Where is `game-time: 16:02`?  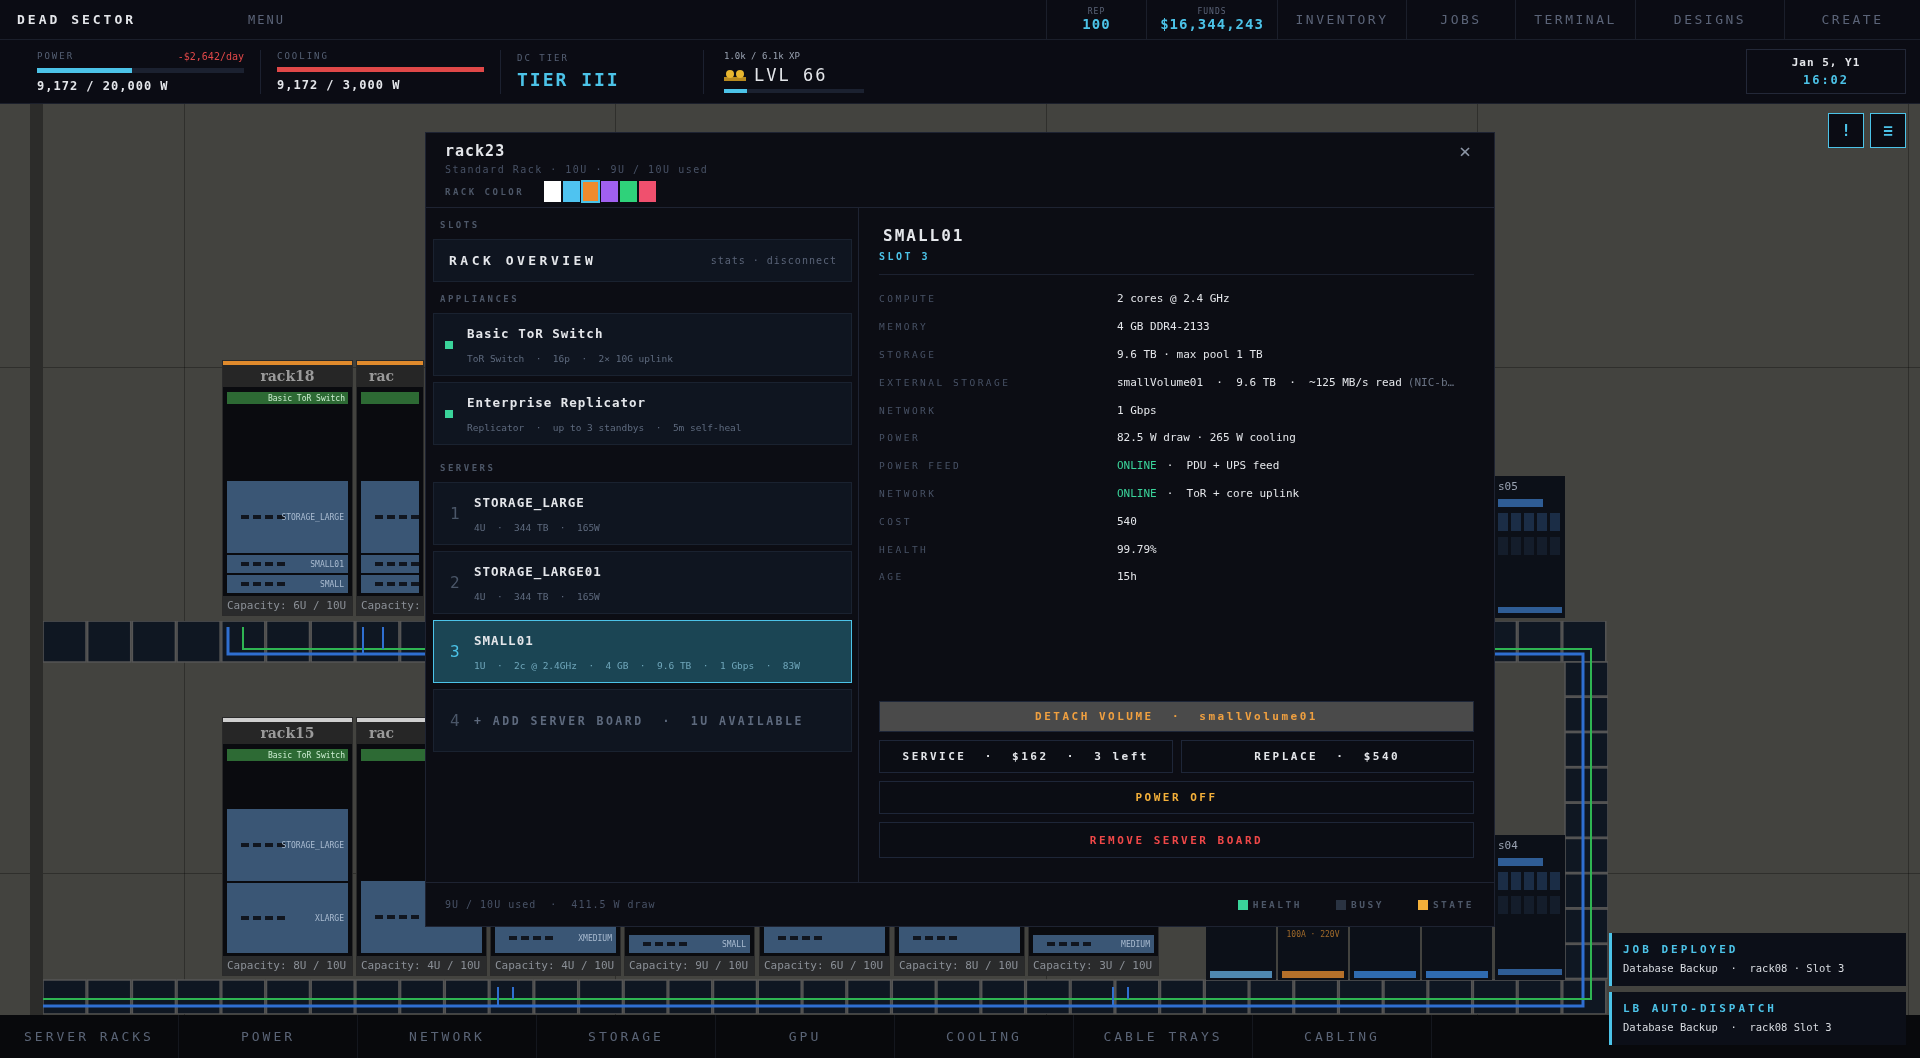 game-time: 16:02 is located at coordinates (1826, 80).